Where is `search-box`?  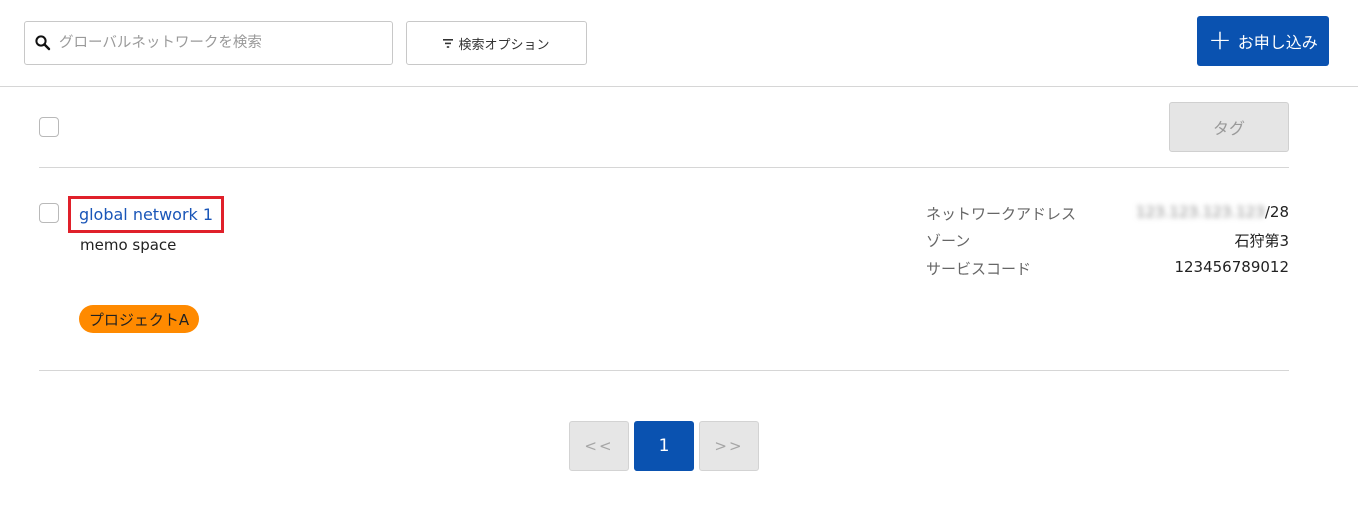
search-box is located at coordinates (208, 43).